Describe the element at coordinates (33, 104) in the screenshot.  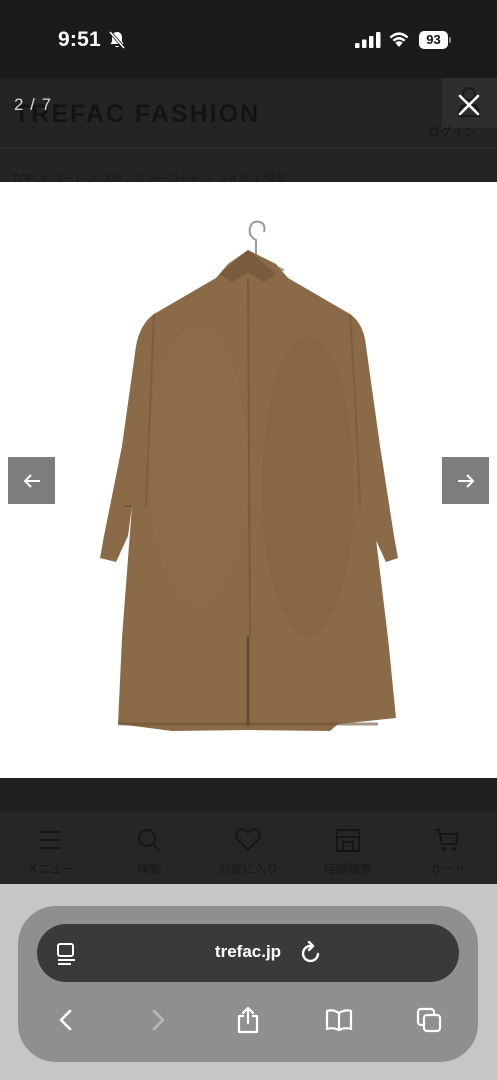
I see `image-counter: 2 / 7` at that location.